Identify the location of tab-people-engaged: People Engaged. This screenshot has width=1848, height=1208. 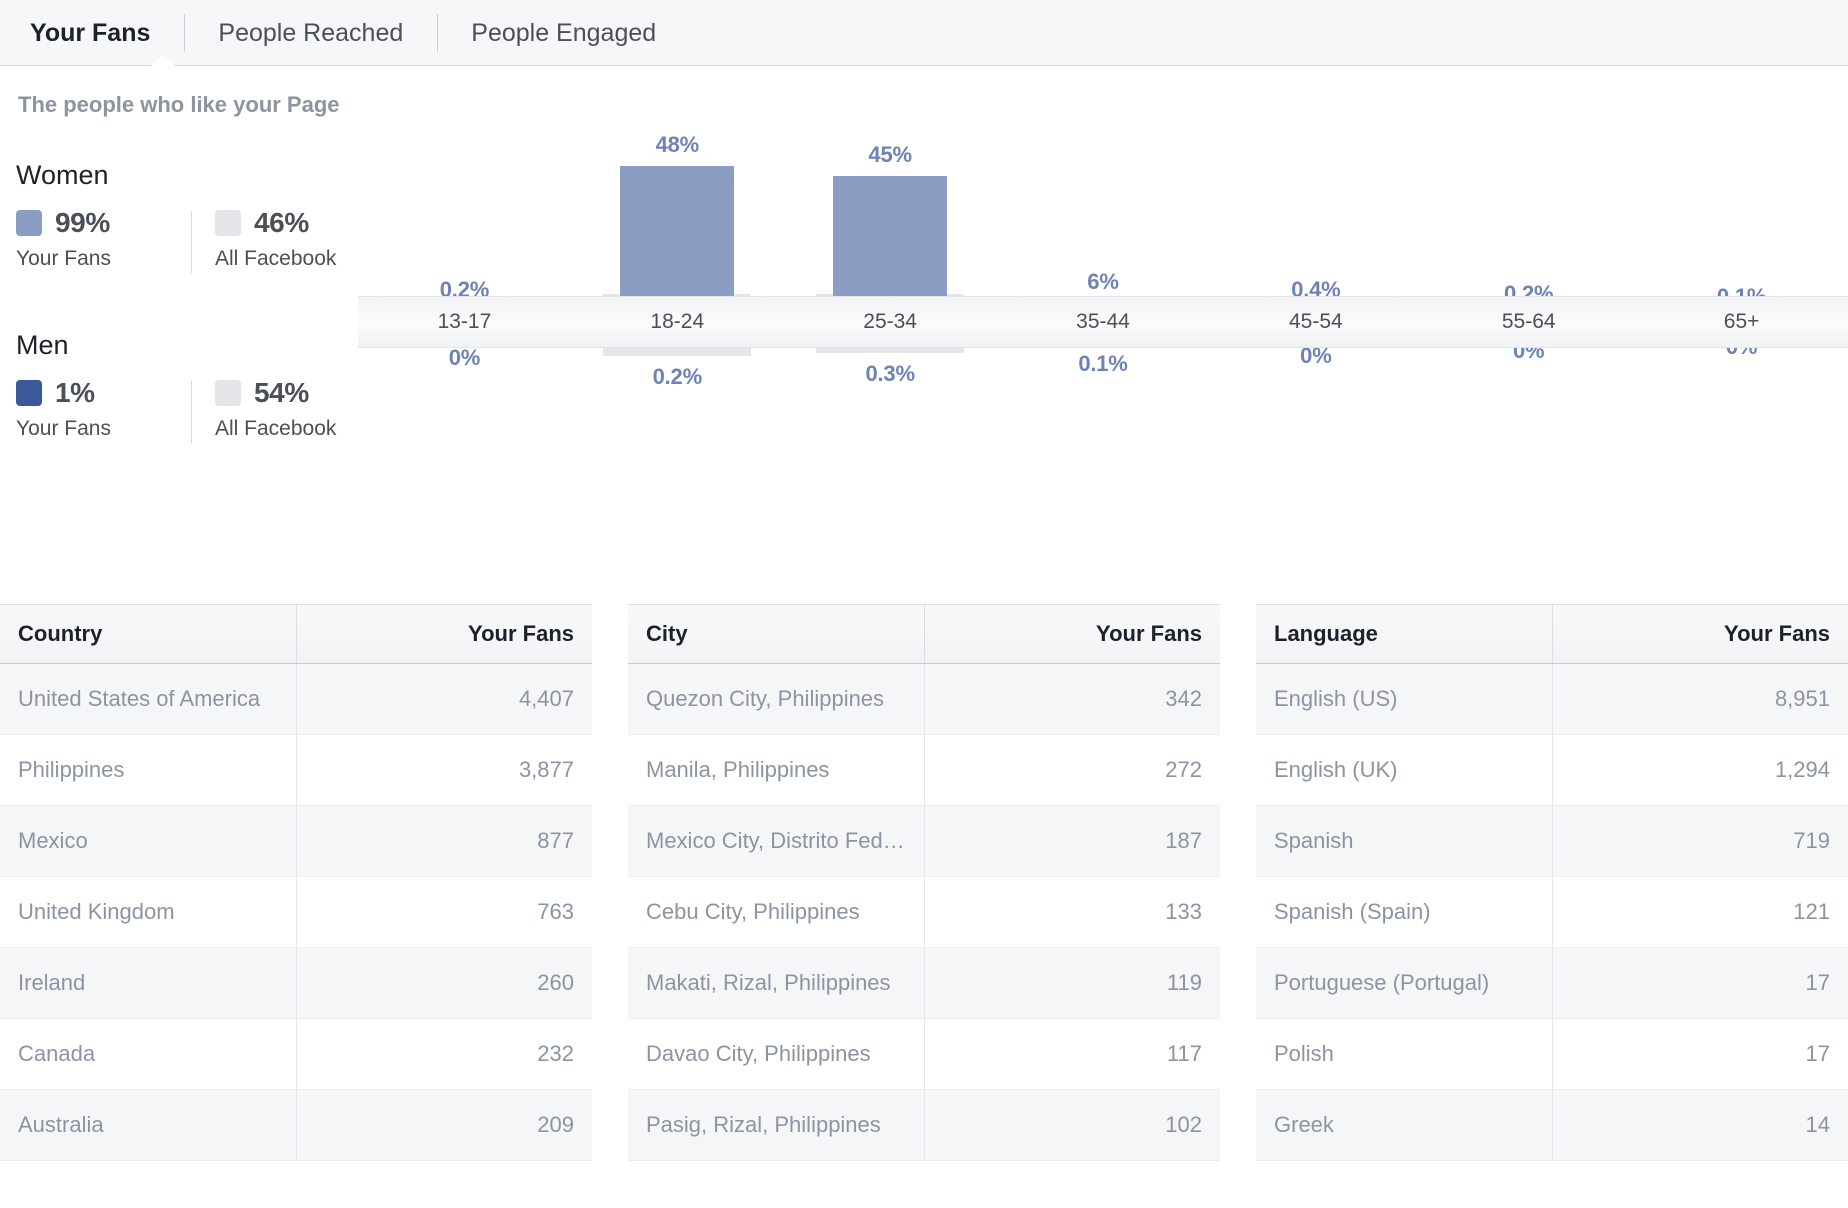
(563, 33).